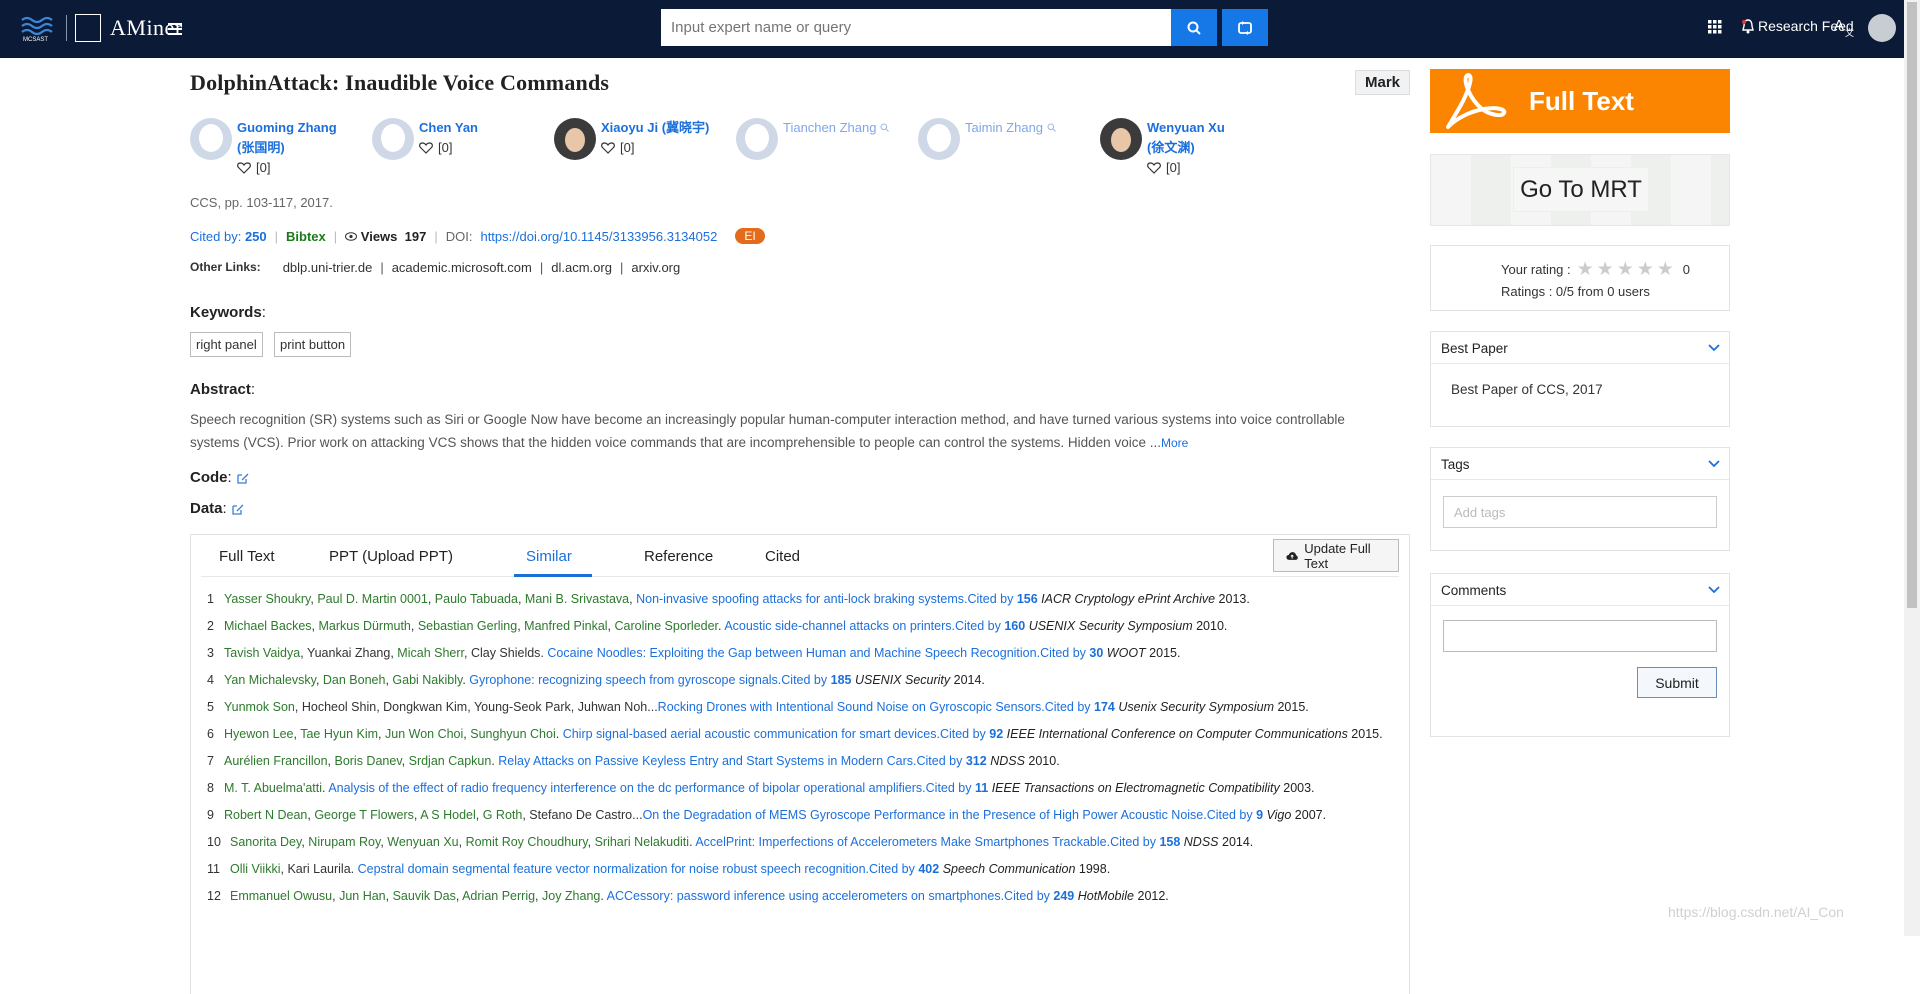 Image resolution: width=1920 pixels, height=994 pixels. I want to click on author-link: Boris Danev, so click(367, 761).